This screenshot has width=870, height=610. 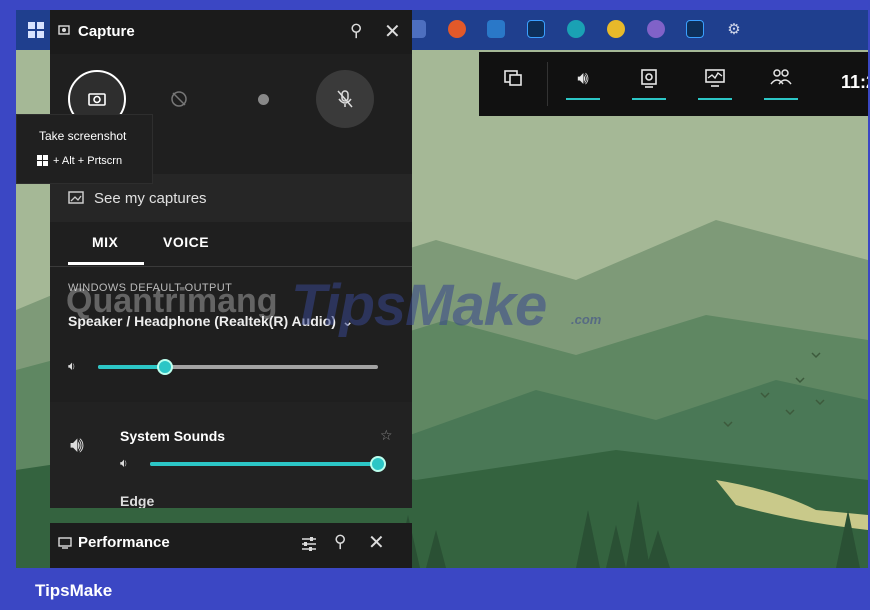 I want to click on capture-widget-button, so click(x=649, y=84).